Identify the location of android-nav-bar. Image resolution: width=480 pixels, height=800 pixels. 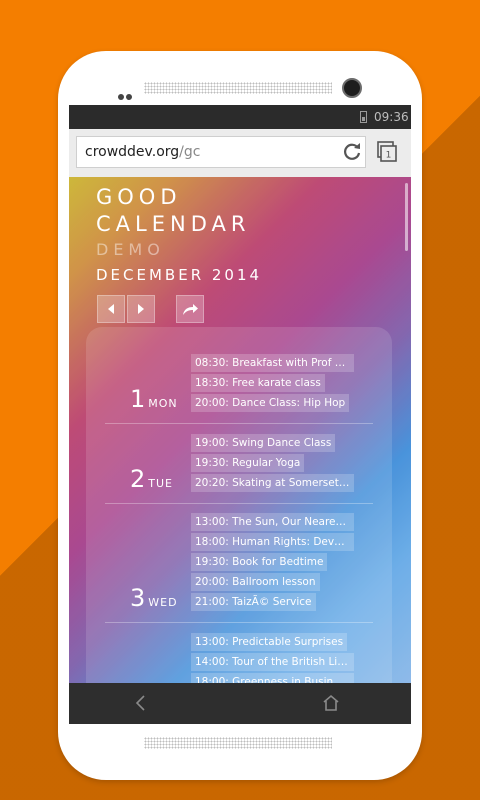
(240, 703).